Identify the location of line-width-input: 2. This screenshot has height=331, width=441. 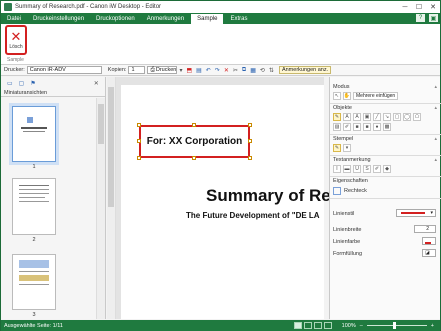
(425, 229).